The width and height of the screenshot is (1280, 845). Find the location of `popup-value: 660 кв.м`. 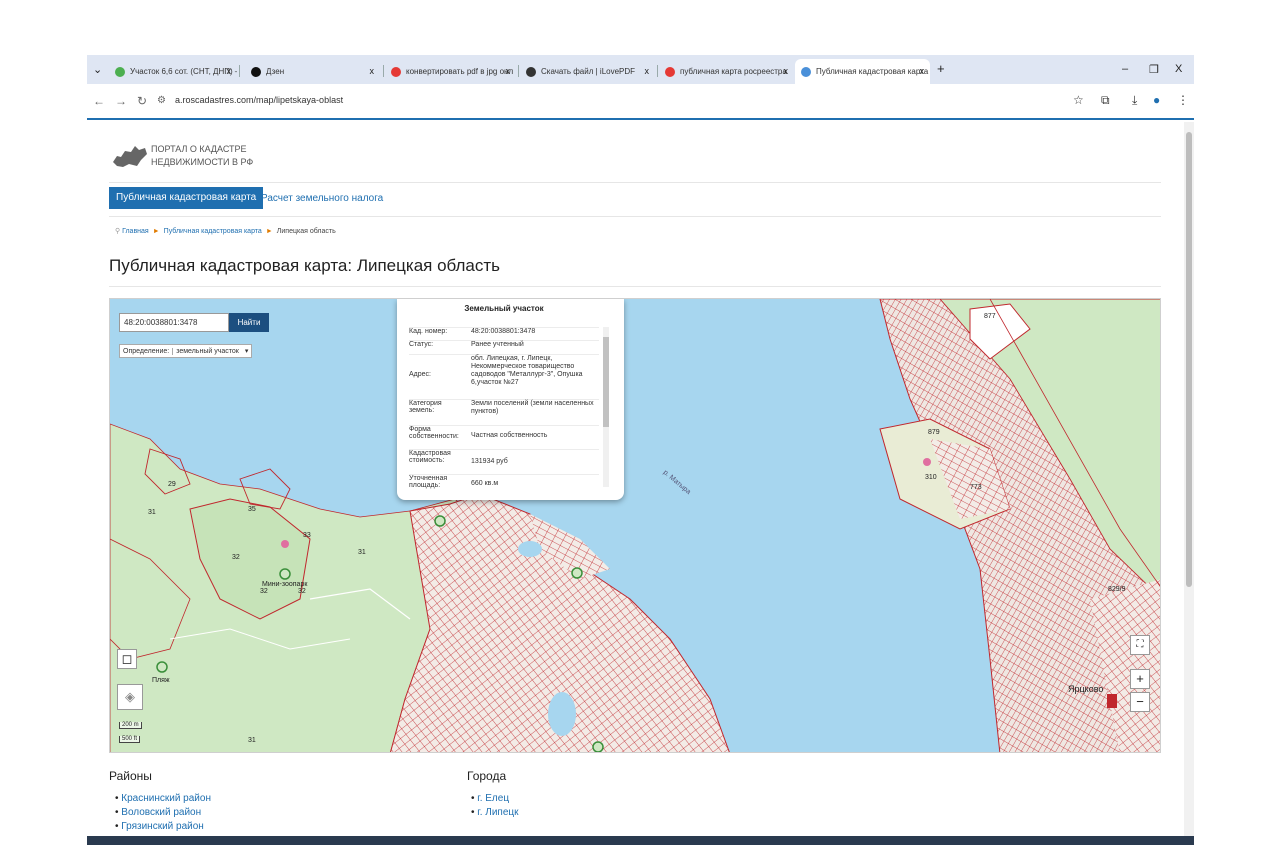

popup-value: 660 кв.м is located at coordinates (485, 483).